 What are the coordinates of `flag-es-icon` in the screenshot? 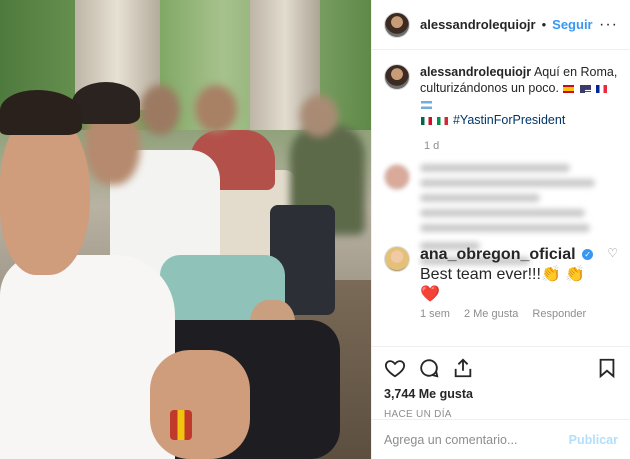 It's located at (569, 88).